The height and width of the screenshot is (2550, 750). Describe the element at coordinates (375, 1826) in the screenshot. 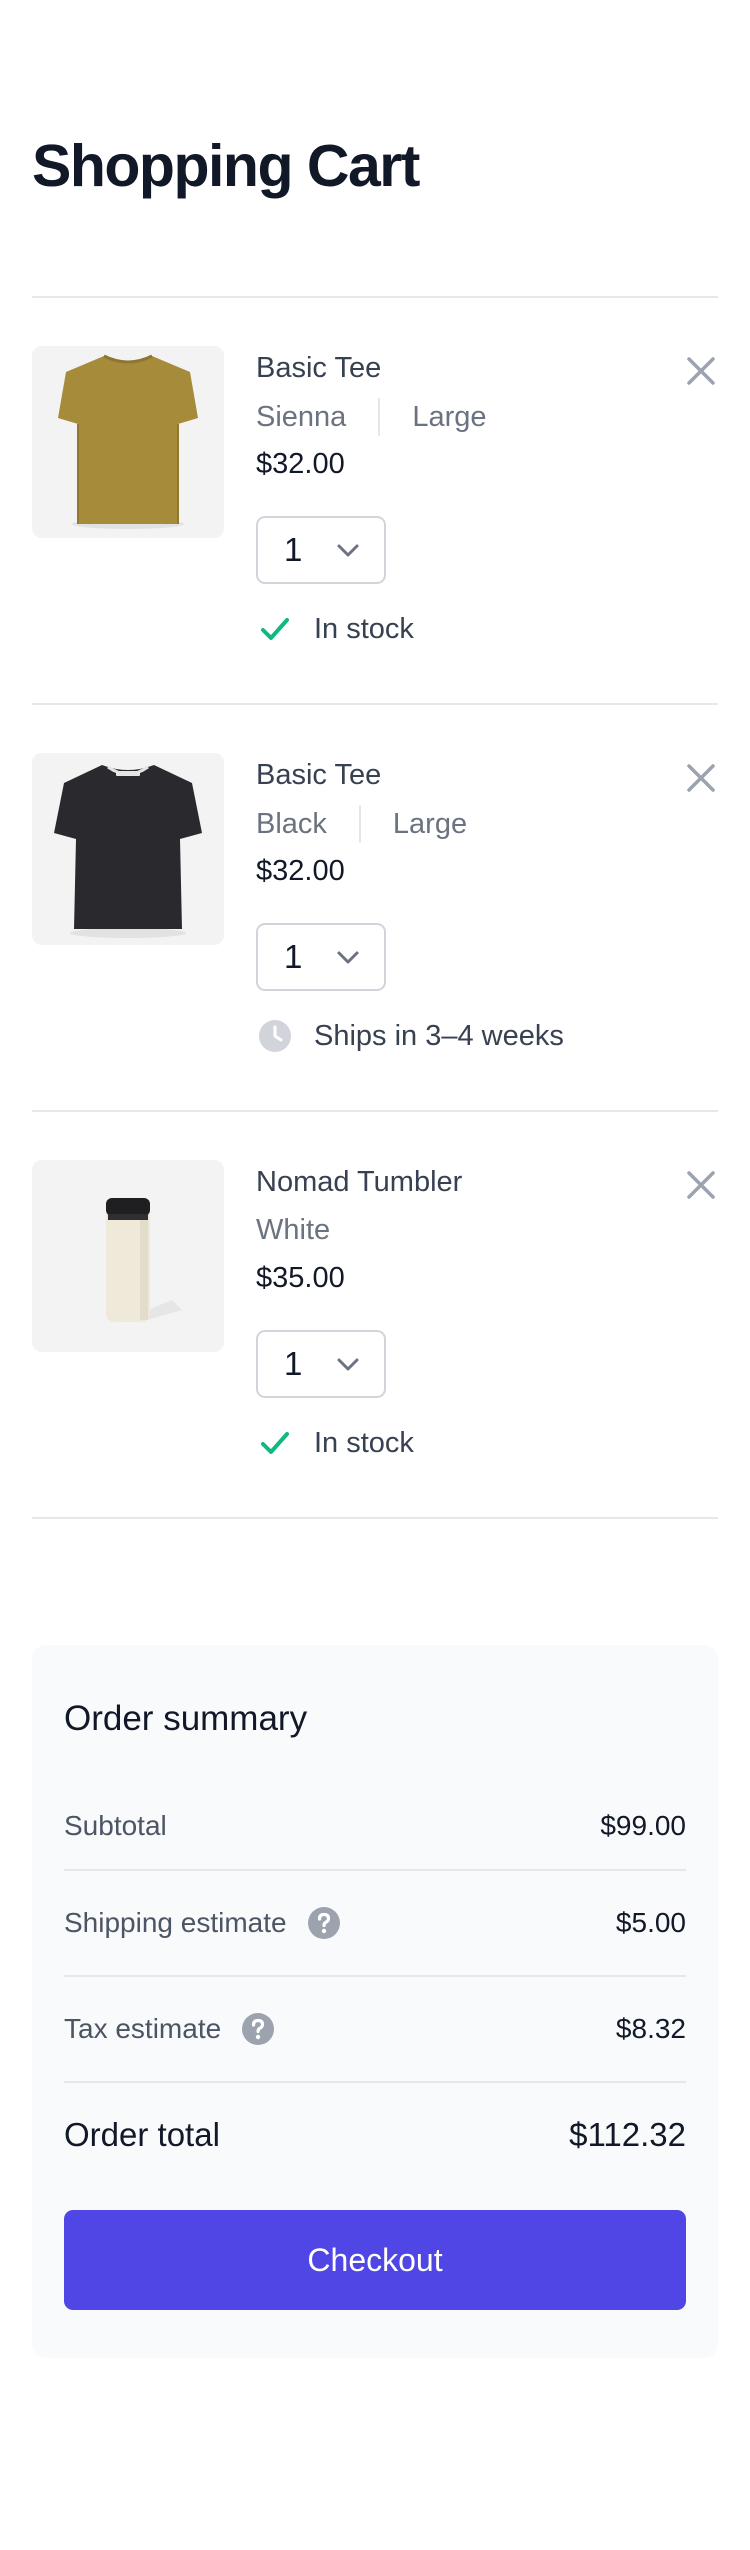

I see `subtotal-row: Subtotal $99.00` at that location.